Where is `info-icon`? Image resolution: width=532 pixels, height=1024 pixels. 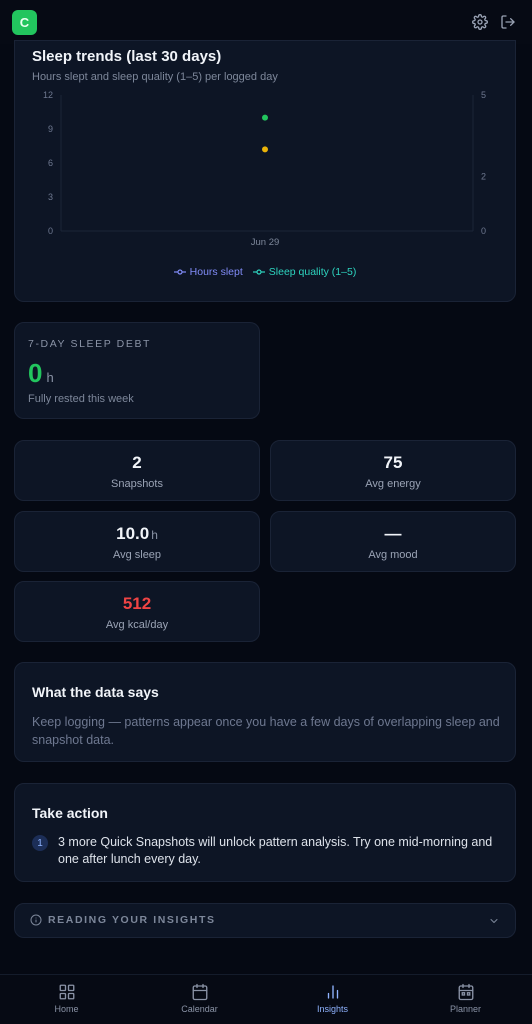
info-icon is located at coordinates (36, 920).